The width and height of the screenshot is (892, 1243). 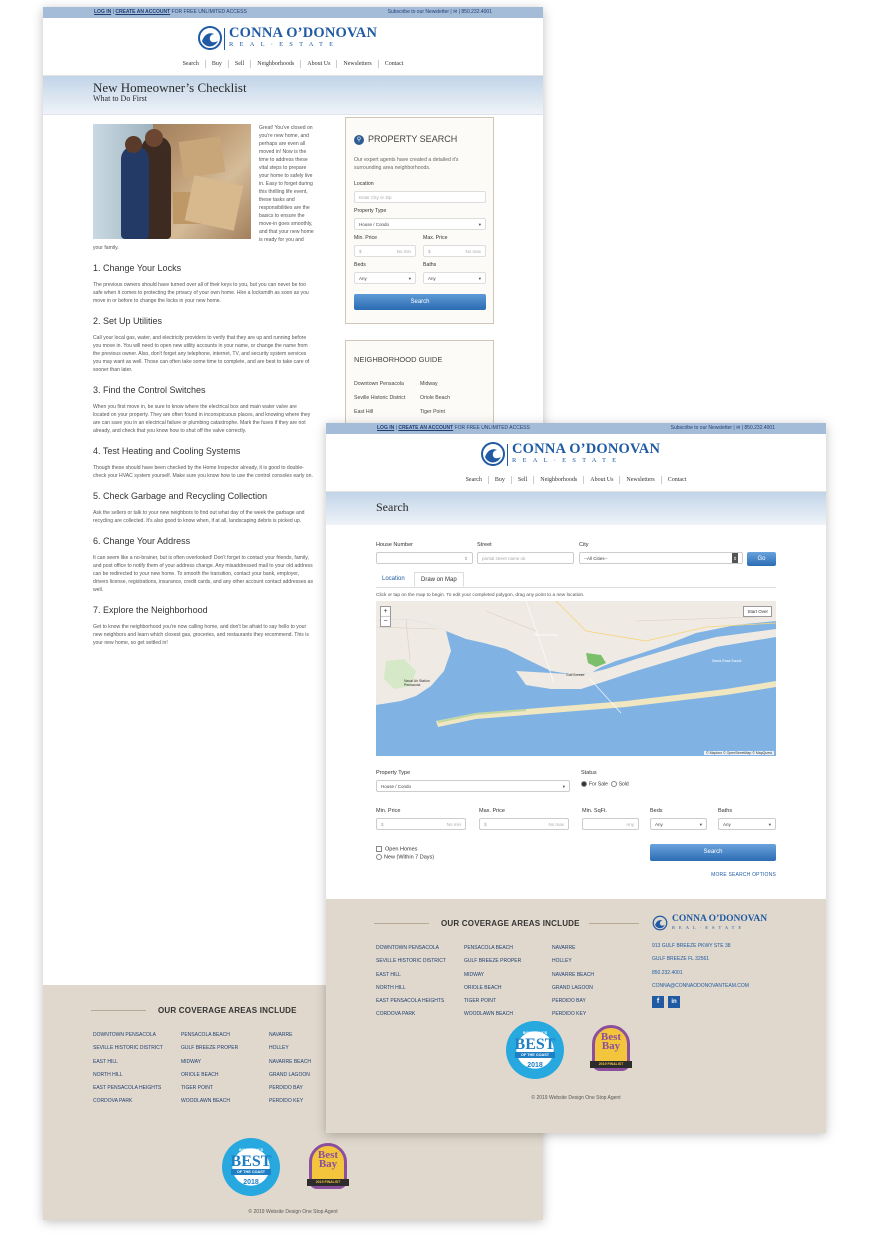 I want to click on coverage-link: GRAND LAGOON, so click(x=294, y=1075).